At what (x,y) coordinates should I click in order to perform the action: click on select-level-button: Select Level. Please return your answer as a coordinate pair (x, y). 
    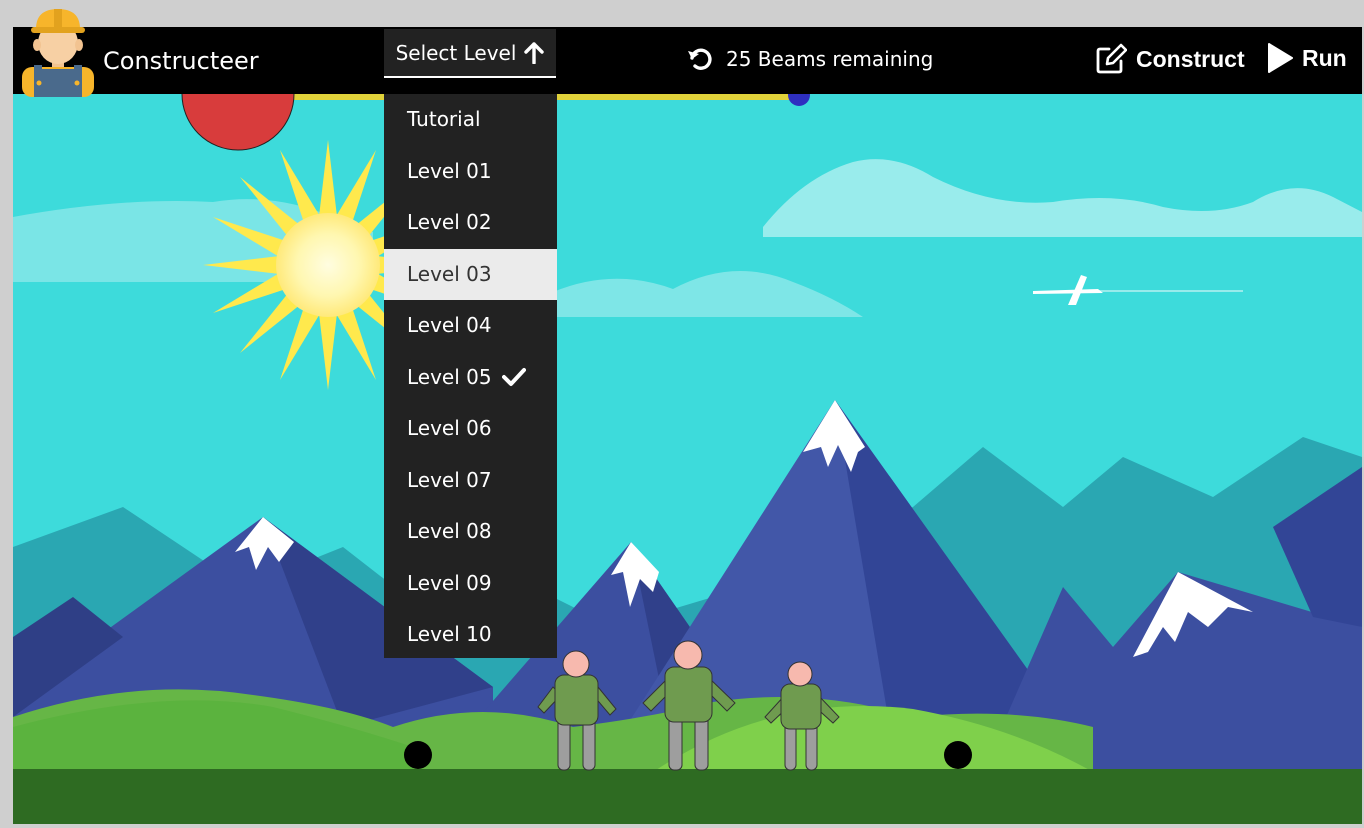
    Looking at the image, I should click on (470, 53).